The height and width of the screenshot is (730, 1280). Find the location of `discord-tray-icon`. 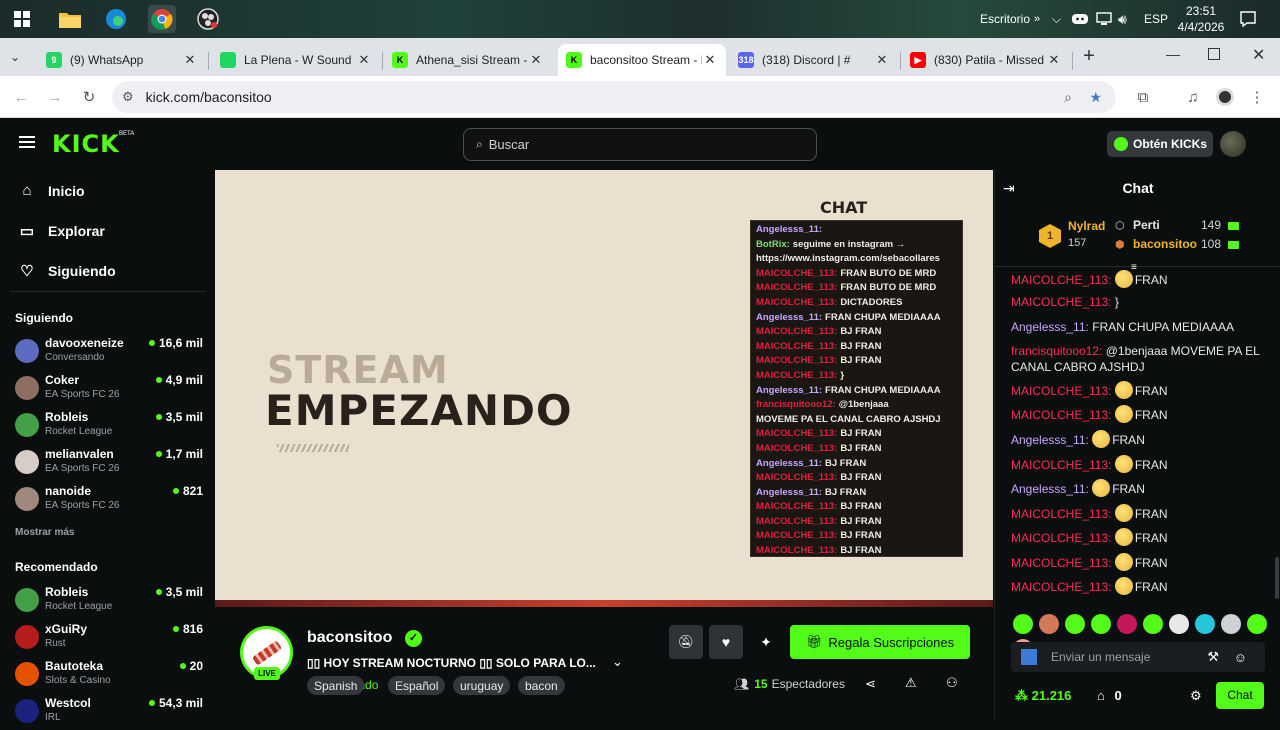

discord-tray-icon is located at coordinates (1080, 19).